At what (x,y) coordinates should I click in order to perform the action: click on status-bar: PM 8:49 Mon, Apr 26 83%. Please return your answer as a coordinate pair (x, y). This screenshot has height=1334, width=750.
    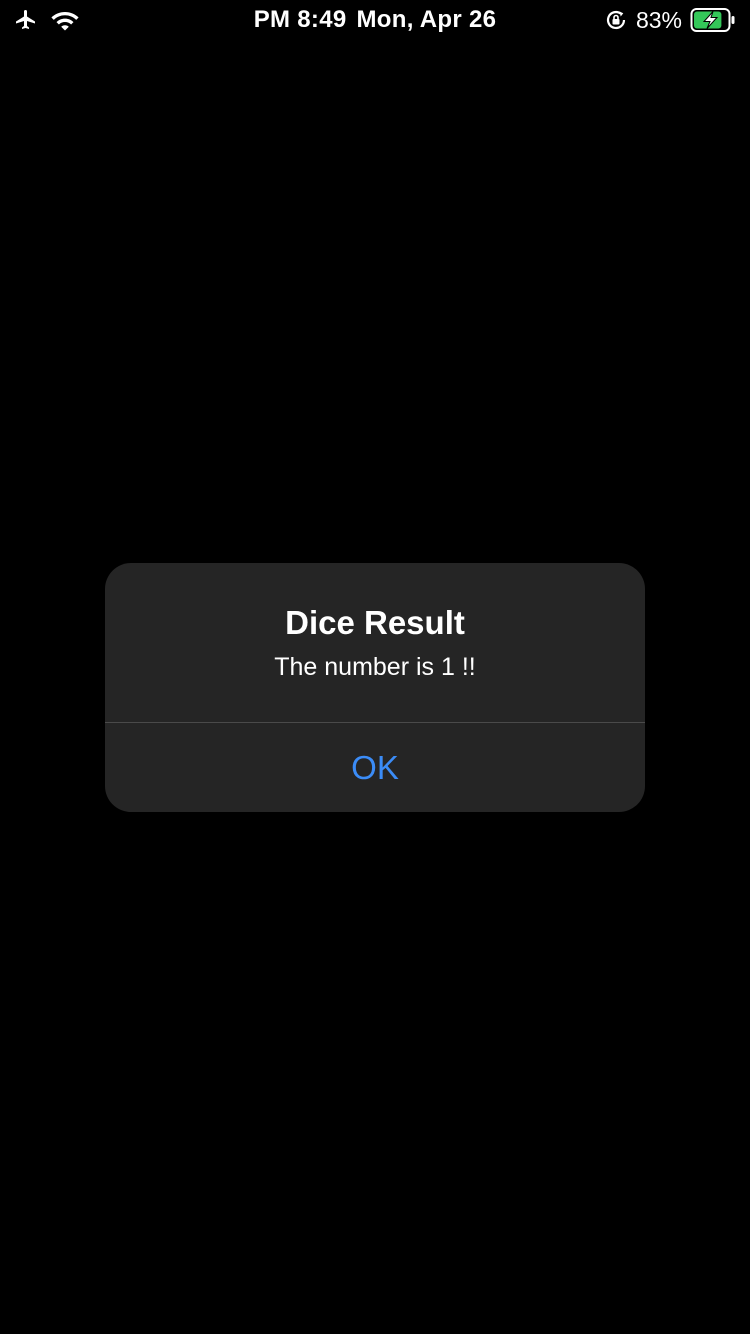
    Looking at the image, I should click on (375, 20).